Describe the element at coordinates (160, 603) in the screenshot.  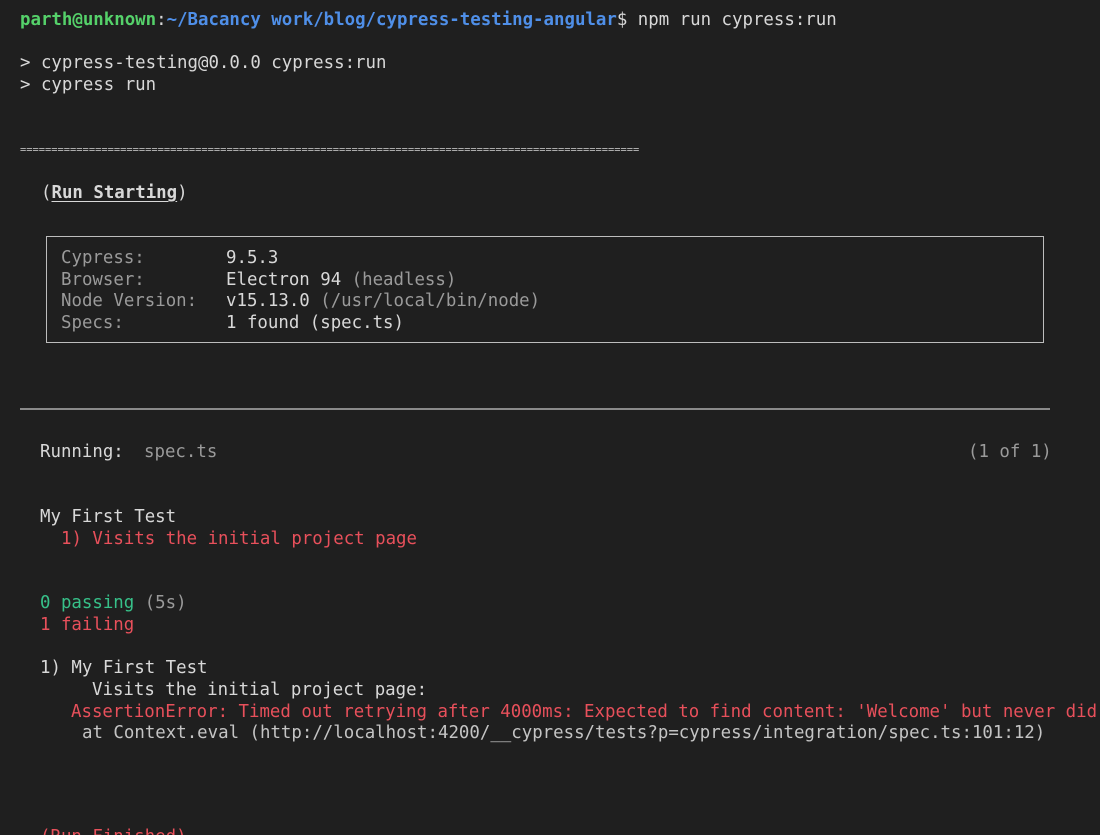
I see `passing-duration: (5s)` at that location.